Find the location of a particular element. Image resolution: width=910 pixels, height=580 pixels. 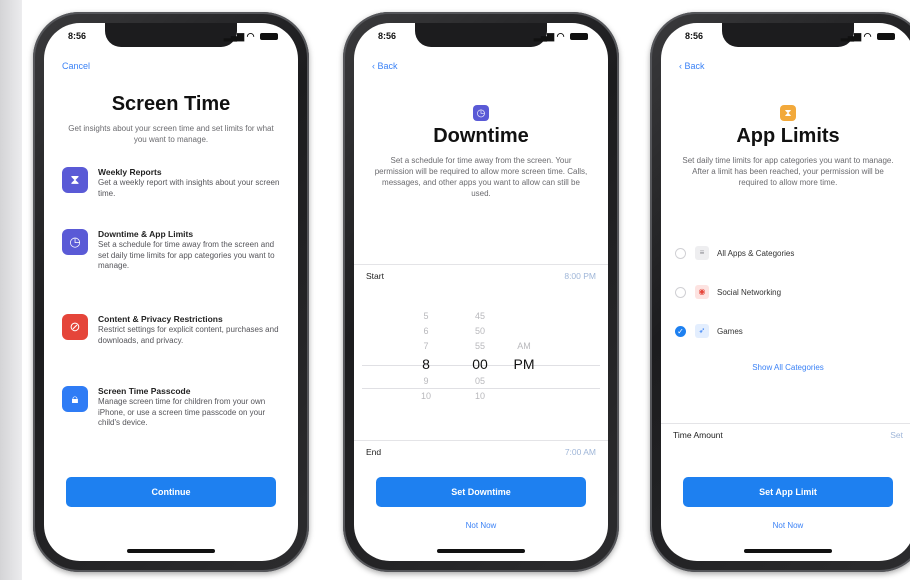

time-amount-row: Time Amount Set is located at coordinates (785, 434).